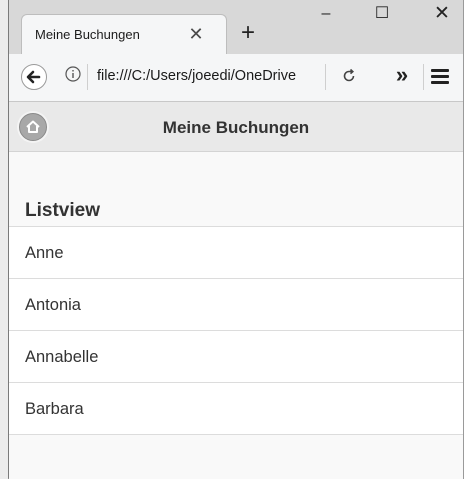 Image resolution: width=464 pixels, height=479 pixels. I want to click on minimize-button: –, so click(326, 15).